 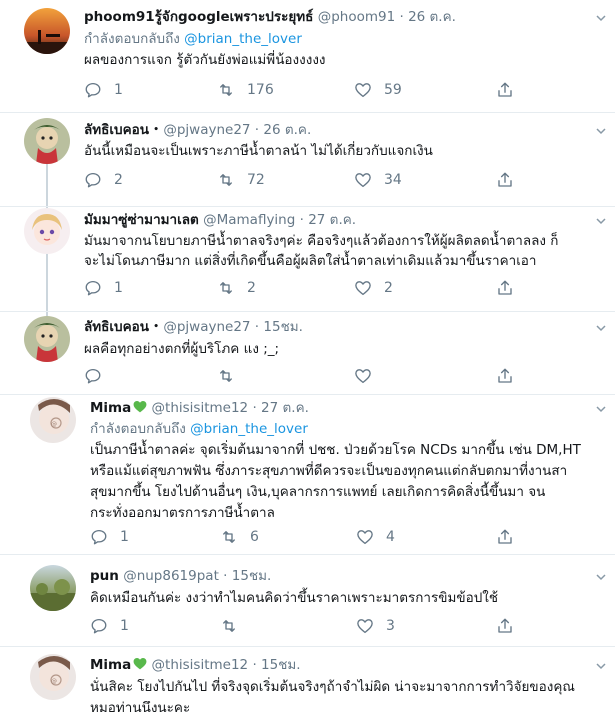 I want to click on like-count: 3, so click(x=390, y=626).